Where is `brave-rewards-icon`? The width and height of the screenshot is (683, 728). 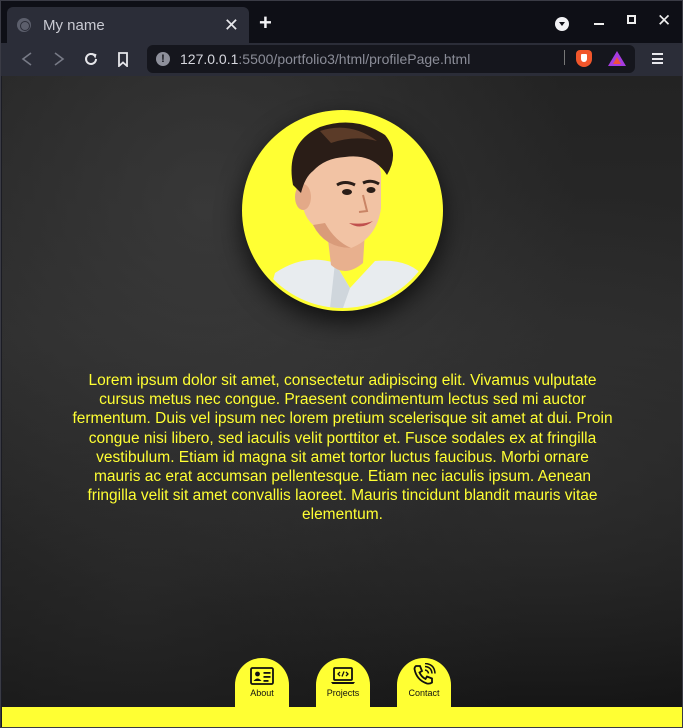 brave-rewards-icon is located at coordinates (617, 58).